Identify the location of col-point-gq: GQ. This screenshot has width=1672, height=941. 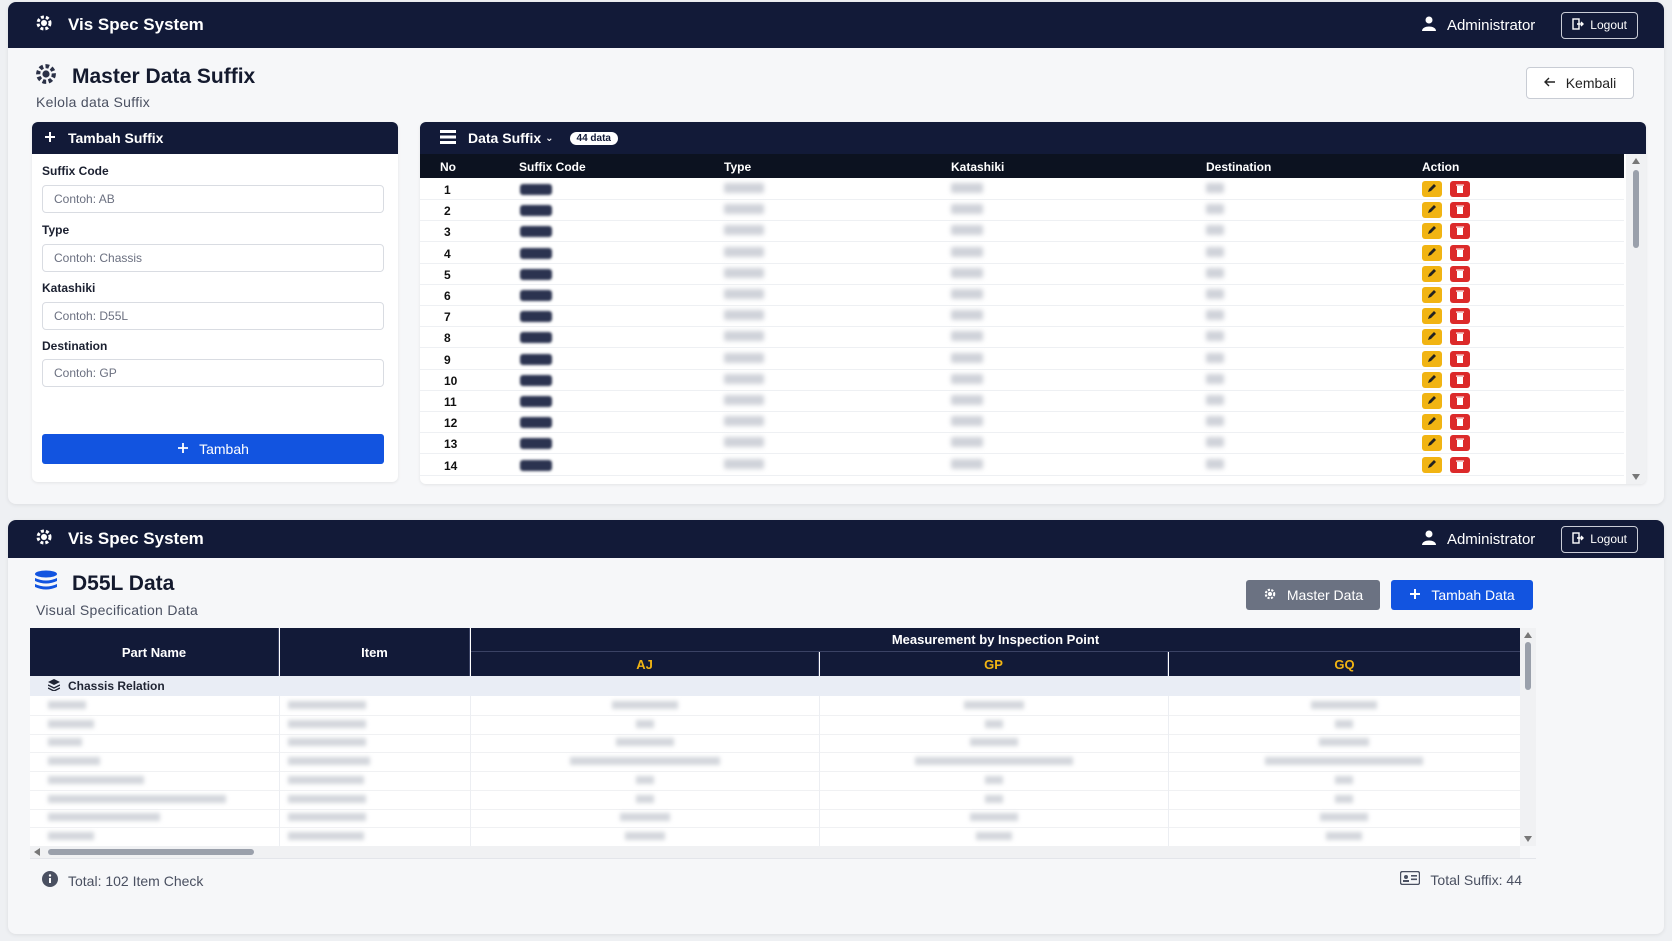
(1344, 664).